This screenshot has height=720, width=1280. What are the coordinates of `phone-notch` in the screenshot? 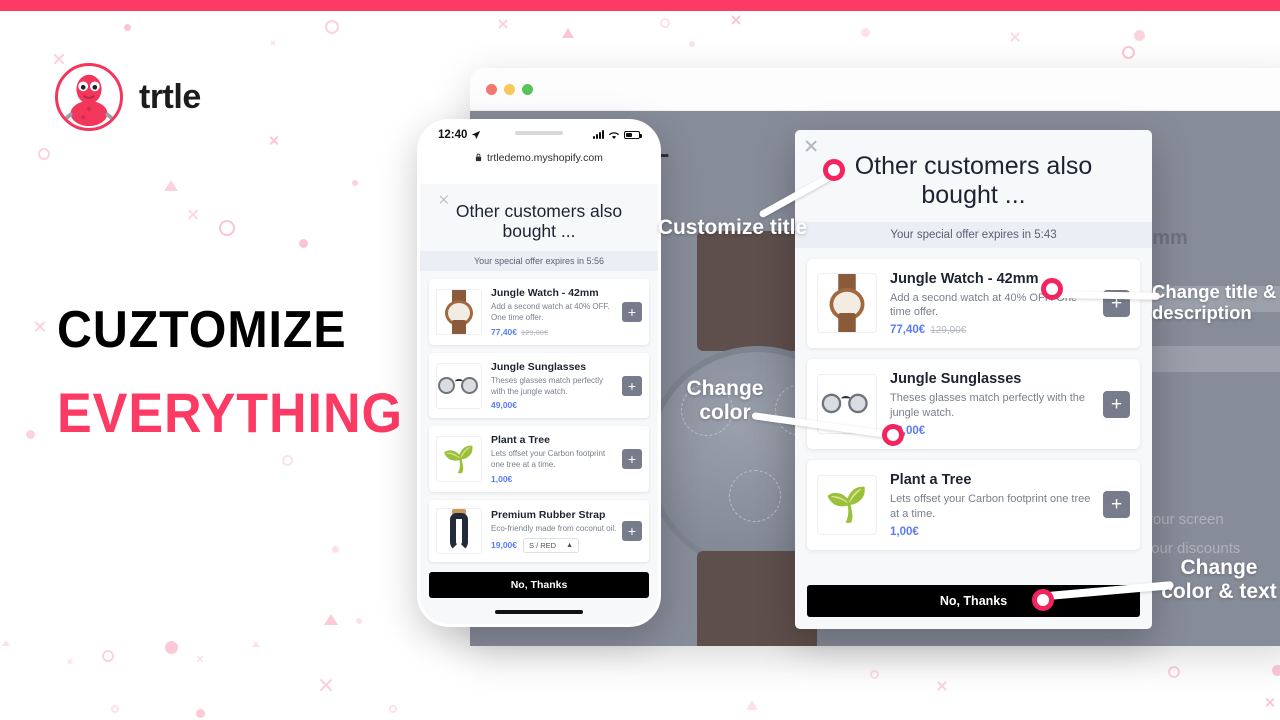 It's located at (539, 133).